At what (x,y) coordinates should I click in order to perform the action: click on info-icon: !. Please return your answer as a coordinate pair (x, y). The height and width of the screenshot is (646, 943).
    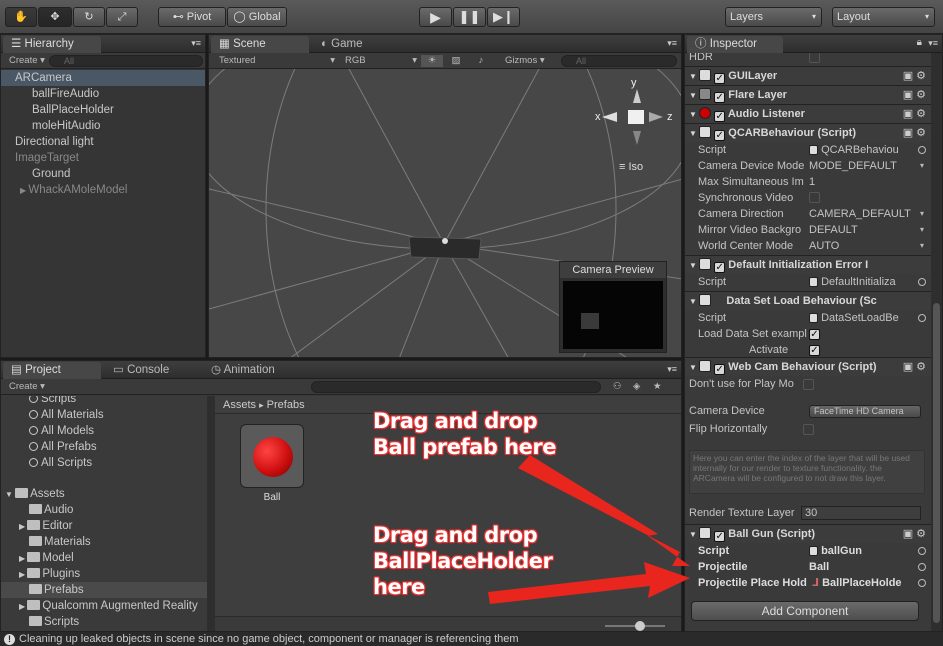
    Looking at the image, I should click on (9, 639).